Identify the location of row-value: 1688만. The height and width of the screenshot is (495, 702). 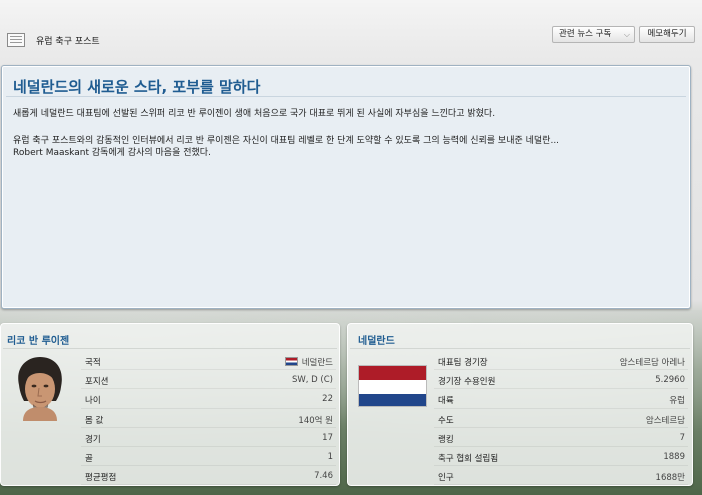
(670, 478).